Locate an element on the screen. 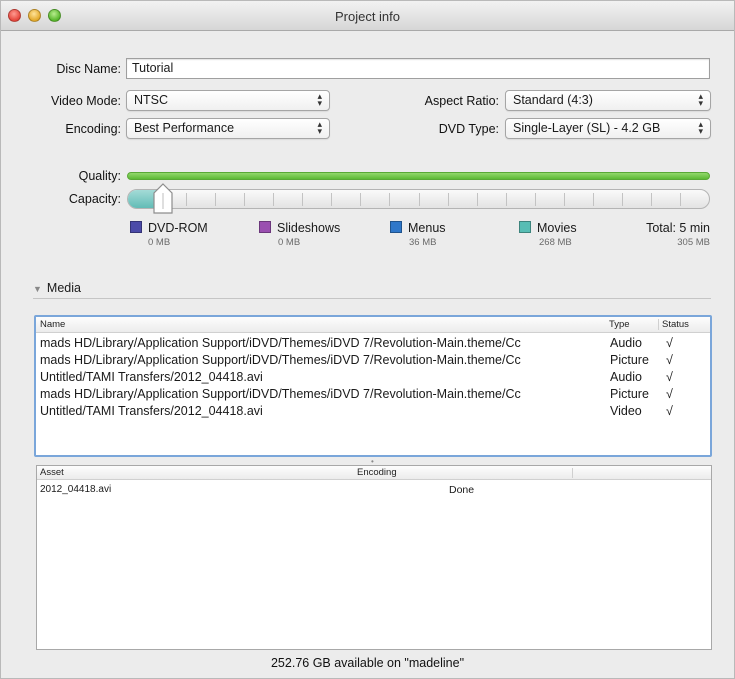 Image resolution: width=735 pixels, height=679 pixels. available-space-status: 252.76 GB available on "madeline" is located at coordinates (367, 663).